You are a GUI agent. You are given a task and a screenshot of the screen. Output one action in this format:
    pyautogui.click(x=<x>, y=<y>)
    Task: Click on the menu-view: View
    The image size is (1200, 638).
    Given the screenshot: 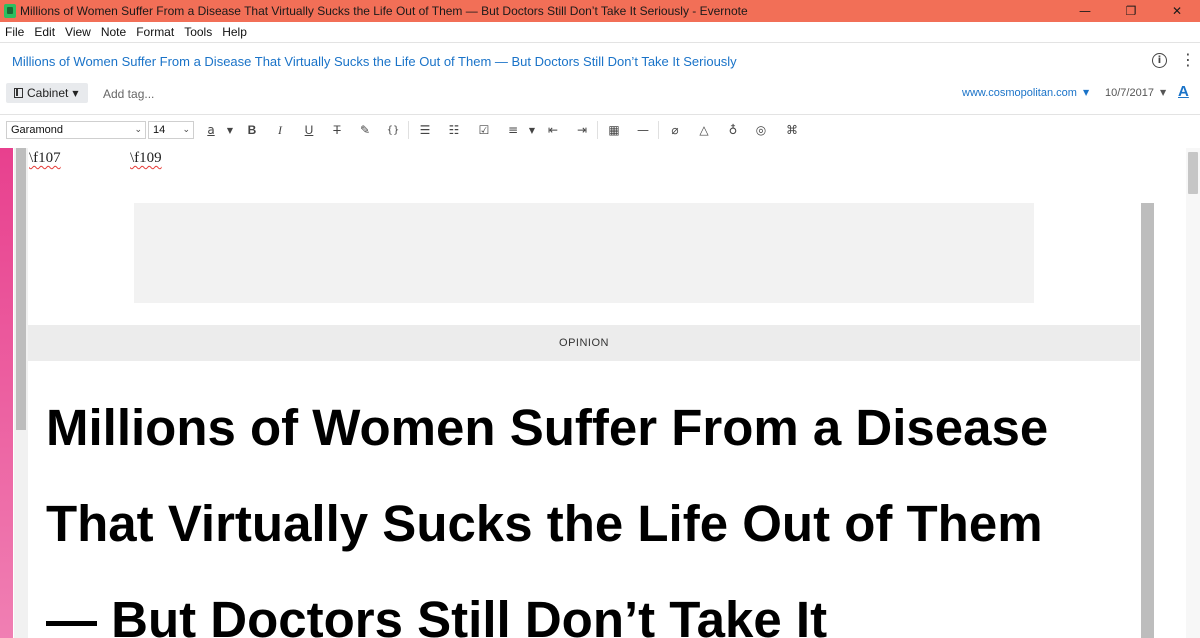 What is the action you would take?
    pyautogui.click(x=78, y=32)
    